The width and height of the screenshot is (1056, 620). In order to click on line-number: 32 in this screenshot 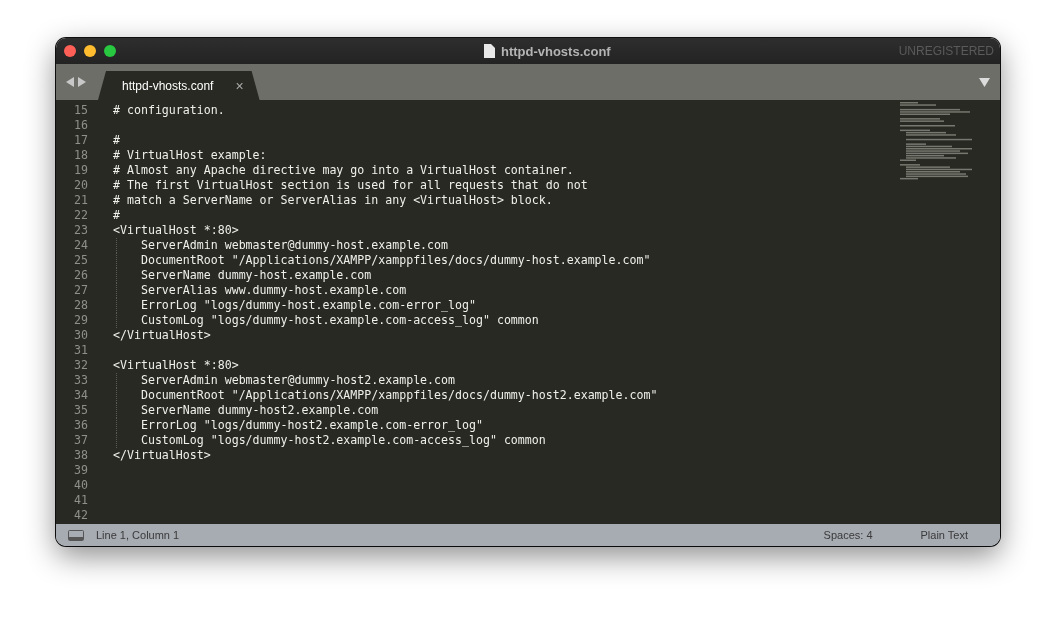, I will do `click(81, 365)`.